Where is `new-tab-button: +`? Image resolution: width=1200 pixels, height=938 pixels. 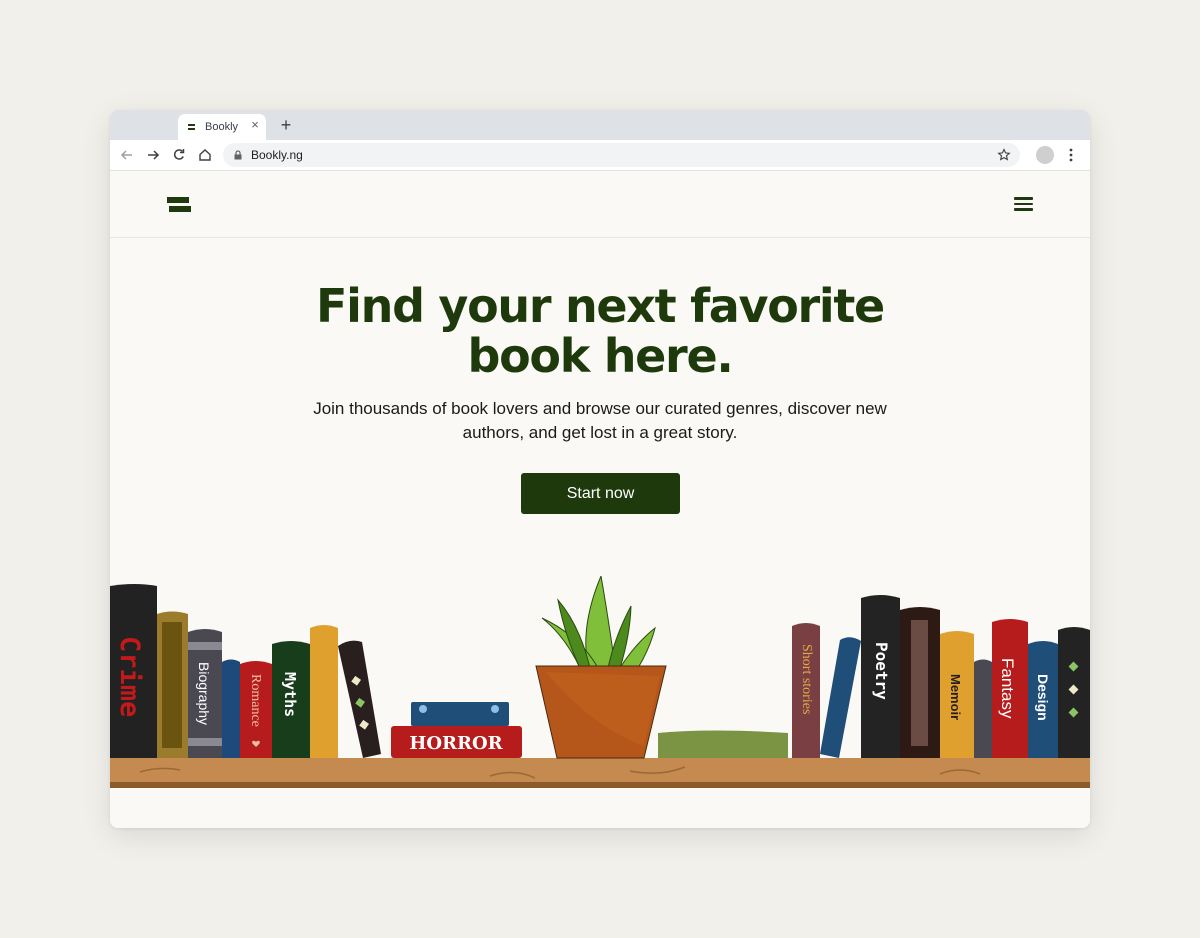 new-tab-button: + is located at coordinates (286, 125).